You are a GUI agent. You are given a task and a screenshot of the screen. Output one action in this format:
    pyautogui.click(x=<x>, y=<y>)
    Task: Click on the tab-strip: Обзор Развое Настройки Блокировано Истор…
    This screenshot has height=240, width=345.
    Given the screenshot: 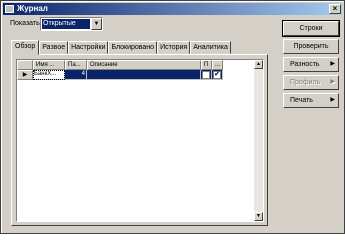 What is the action you would take?
    pyautogui.click(x=121, y=47)
    